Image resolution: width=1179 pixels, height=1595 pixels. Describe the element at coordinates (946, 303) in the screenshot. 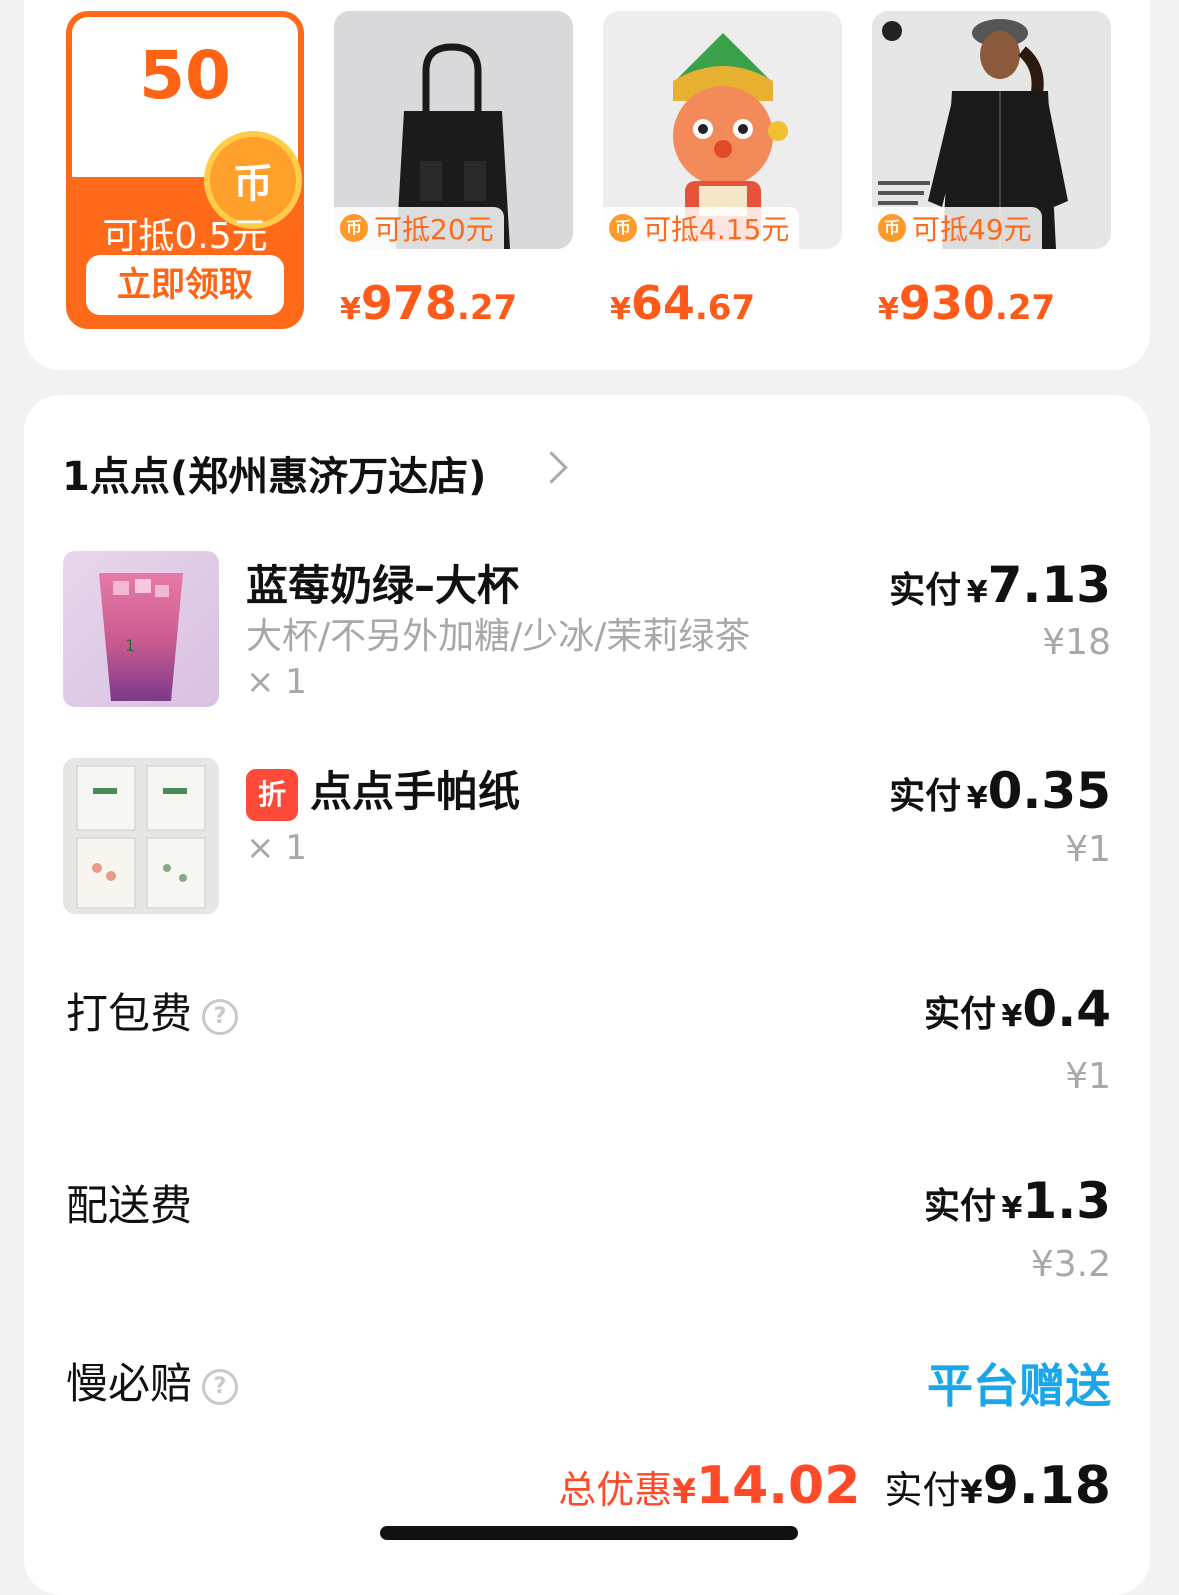

I see `price-int: 930` at that location.